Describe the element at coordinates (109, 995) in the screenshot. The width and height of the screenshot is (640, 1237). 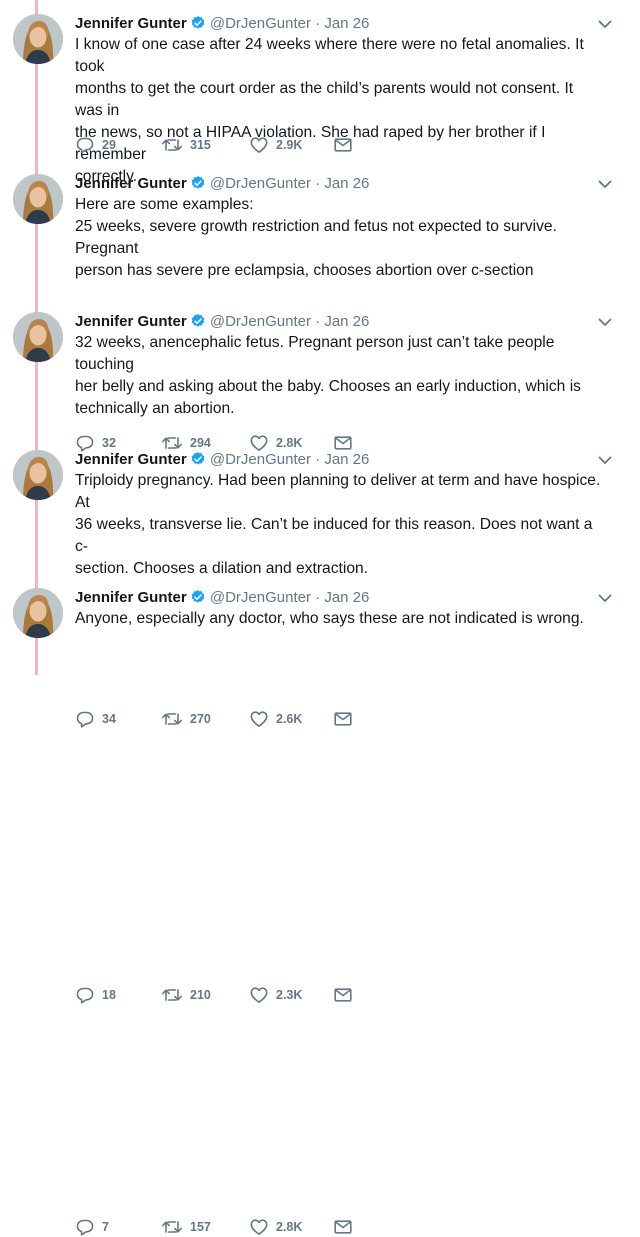
I see `reply-count: 18` at that location.